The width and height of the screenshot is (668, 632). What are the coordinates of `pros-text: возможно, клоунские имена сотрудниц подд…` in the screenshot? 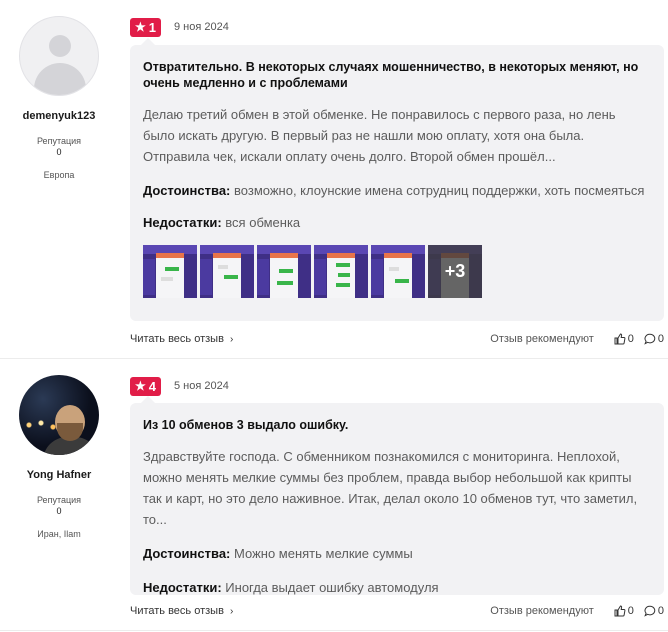 It's located at (439, 190).